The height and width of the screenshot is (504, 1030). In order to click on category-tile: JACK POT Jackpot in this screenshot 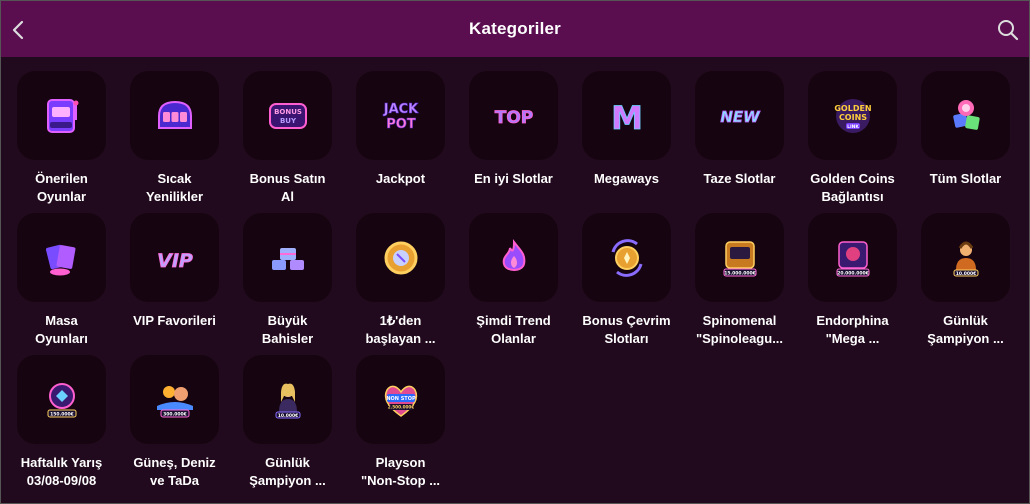, I will do `click(400, 142)`.